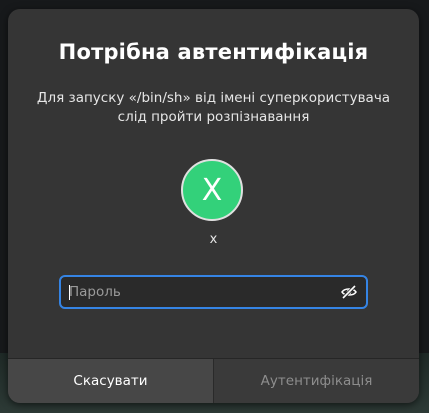 This screenshot has height=413, width=429. I want to click on password-input, so click(199, 292).